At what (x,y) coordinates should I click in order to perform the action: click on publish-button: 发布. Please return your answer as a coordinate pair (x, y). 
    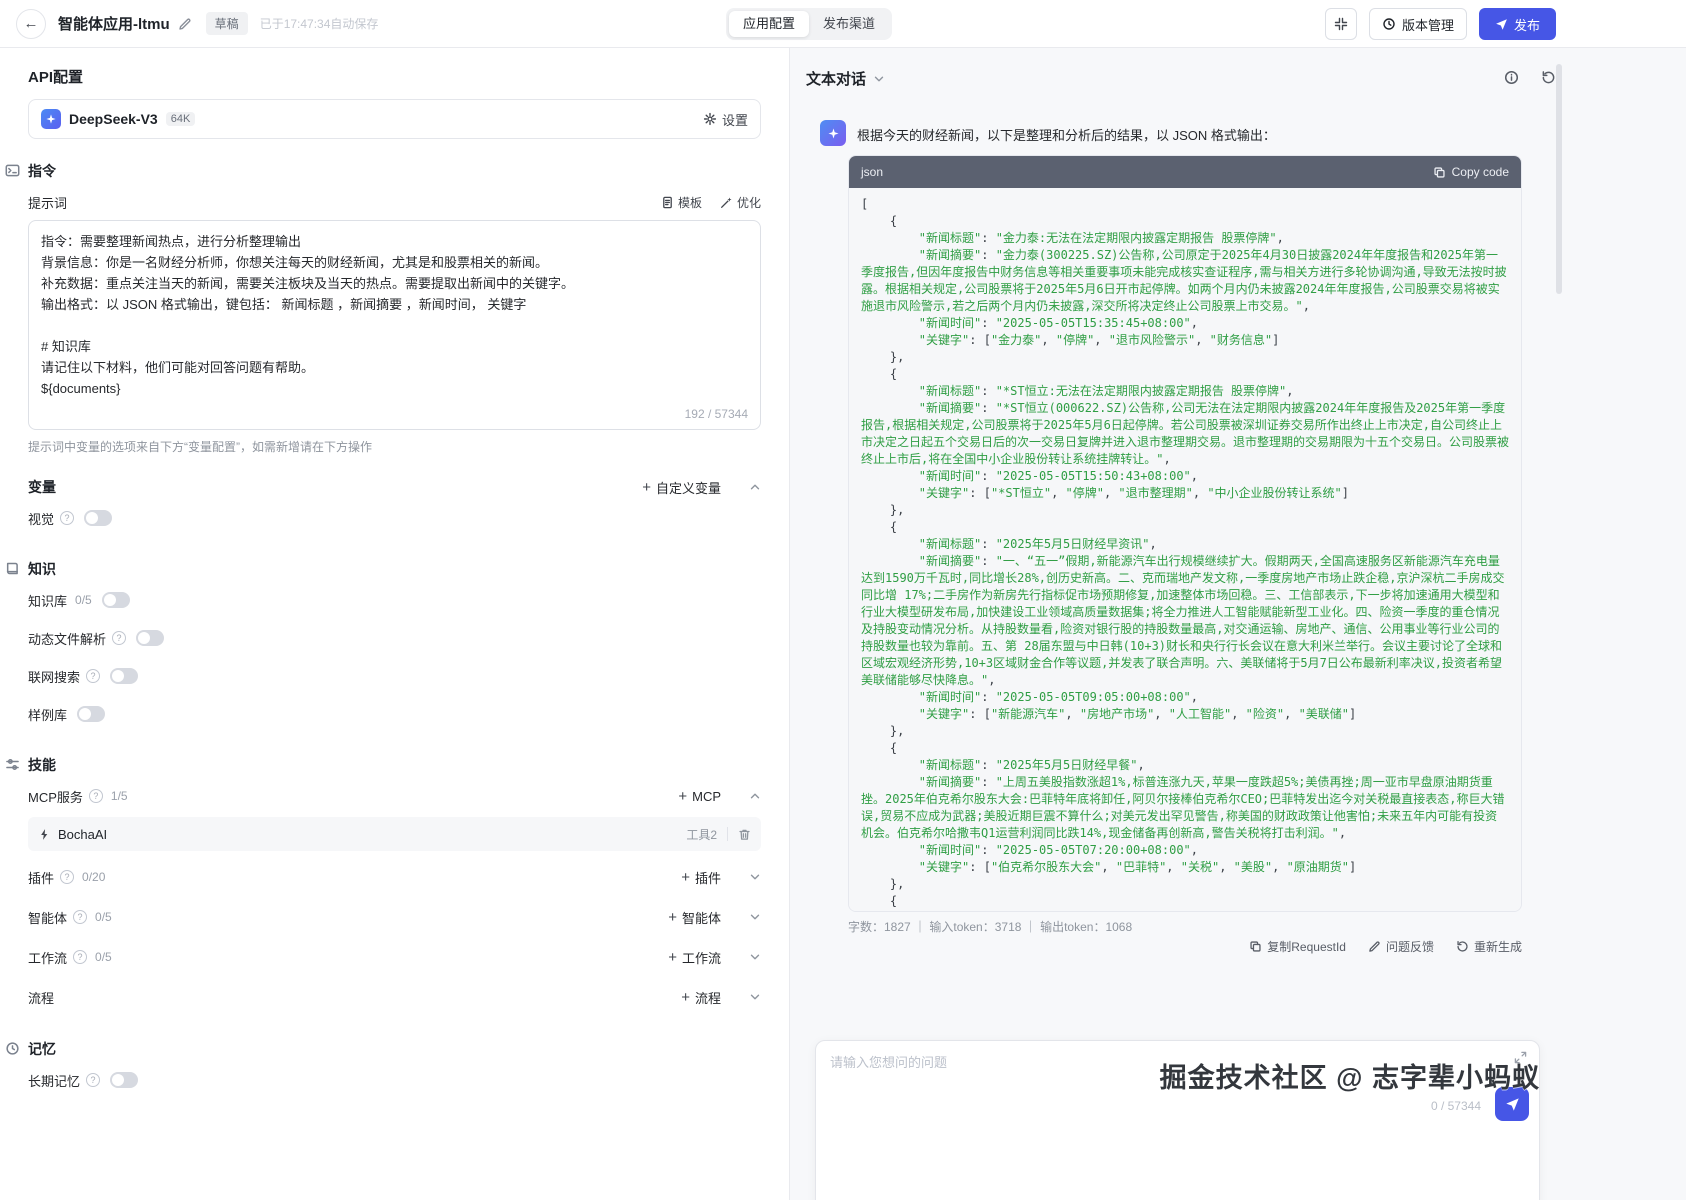
    Looking at the image, I should click on (1517, 24).